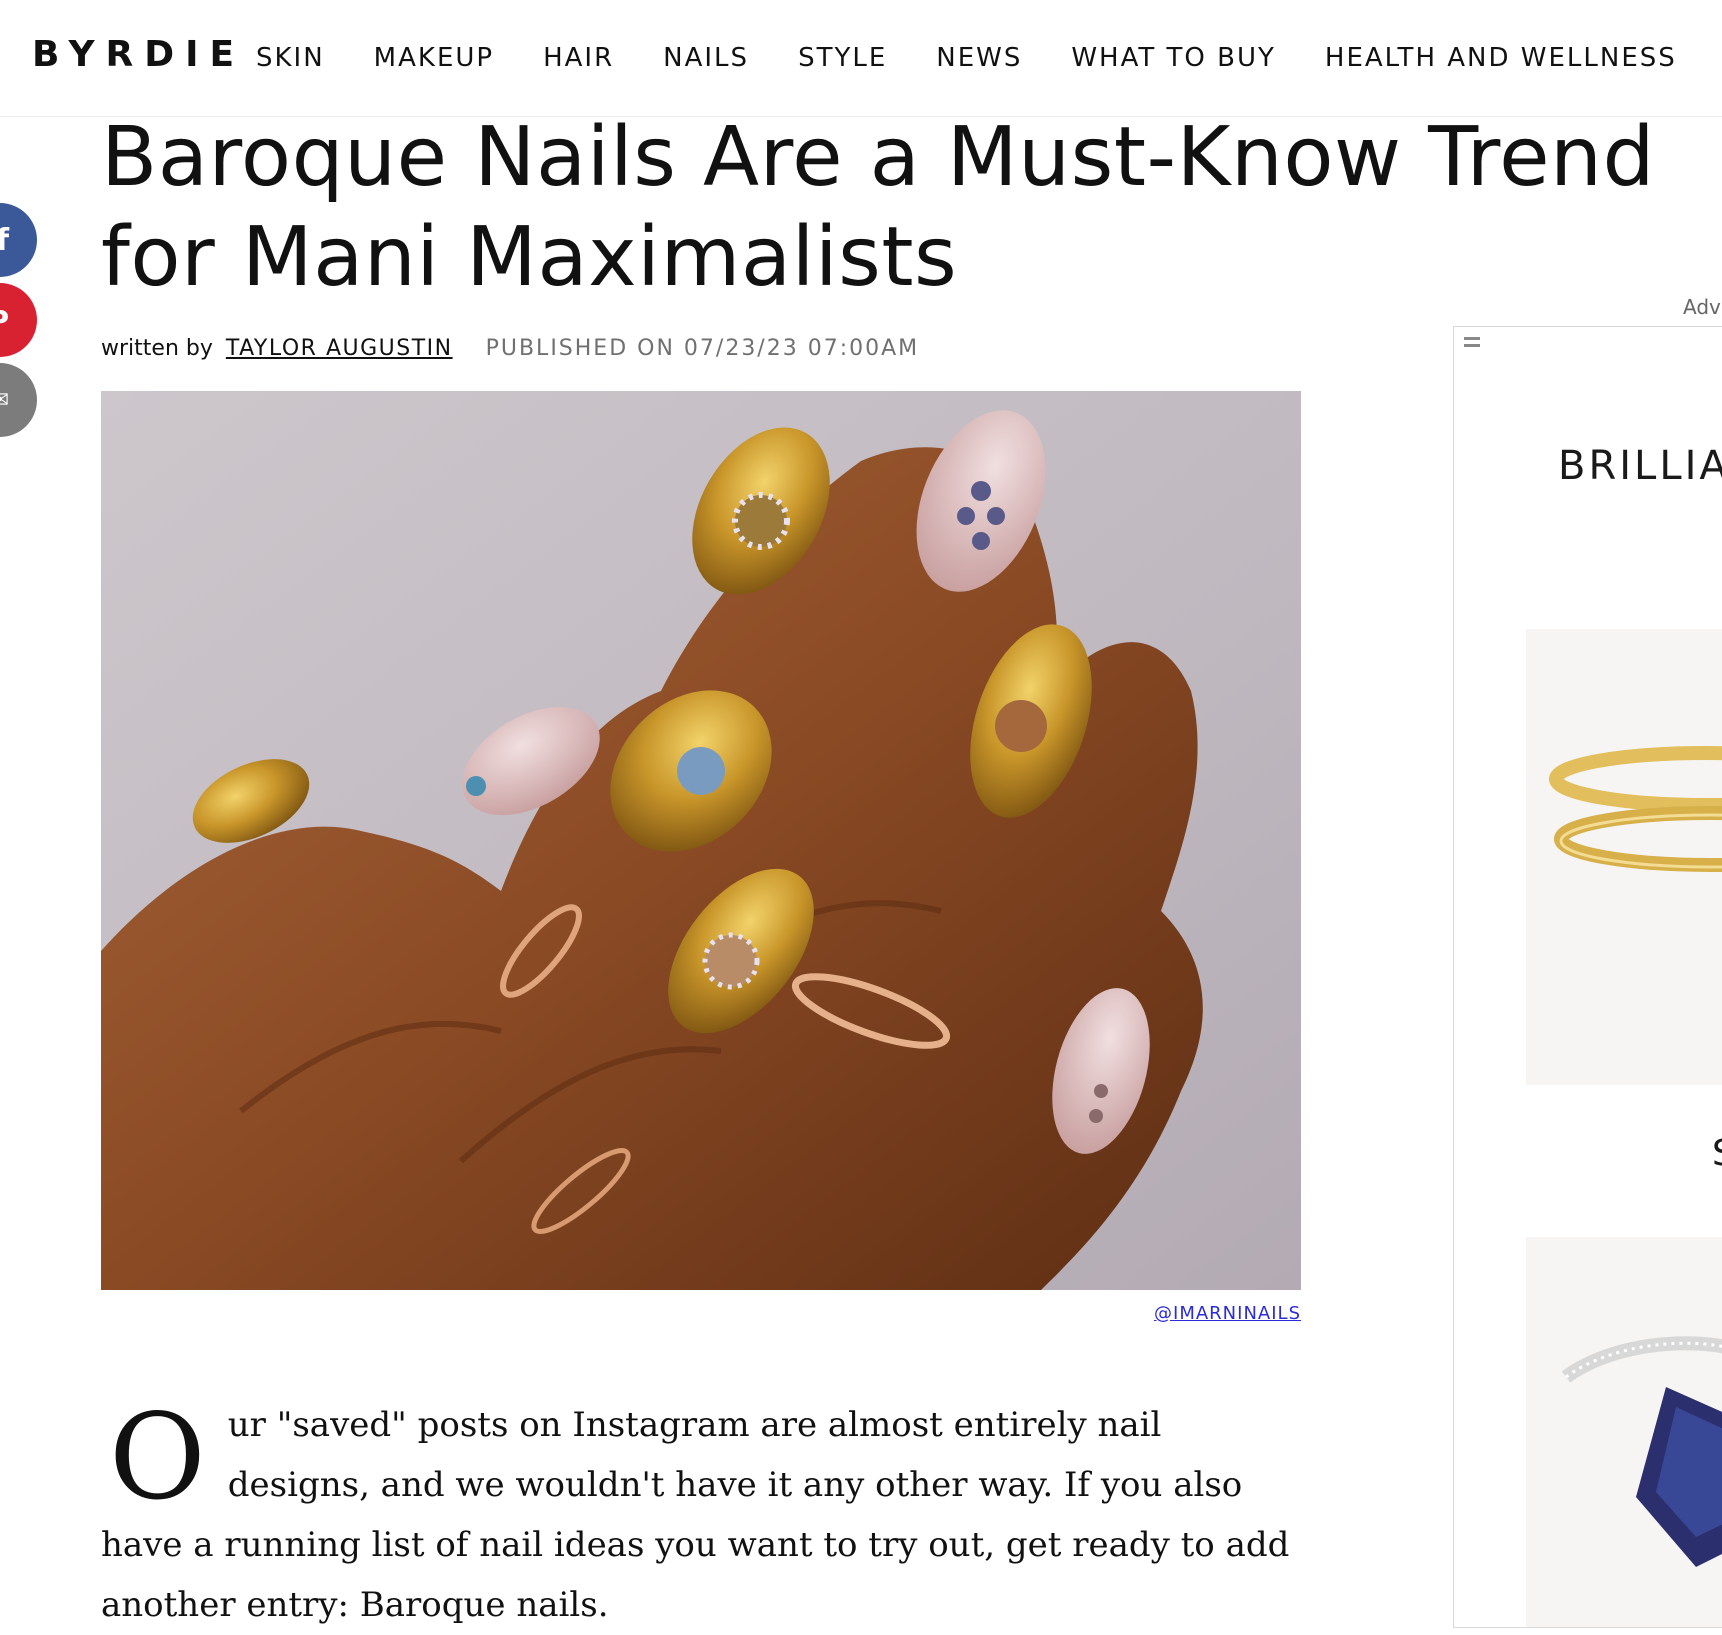 Image resolution: width=1722 pixels, height=1635 pixels. What do you see at coordinates (138, 54) in the screenshot?
I see `site-logo: BYRDIE` at bounding box center [138, 54].